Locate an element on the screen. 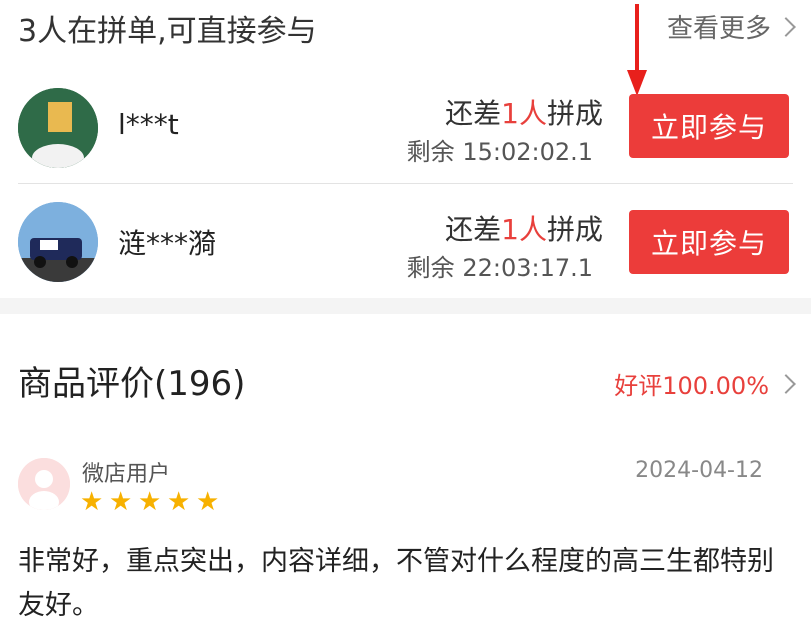 The width and height of the screenshot is (811, 632). reviewer-avatar is located at coordinates (44, 484).